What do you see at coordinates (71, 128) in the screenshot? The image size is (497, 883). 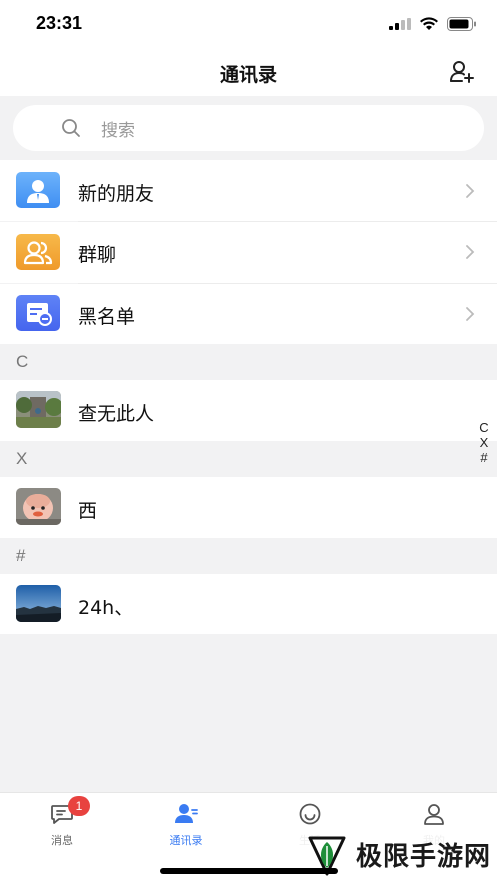 I see `search-icon` at bounding box center [71, 128].